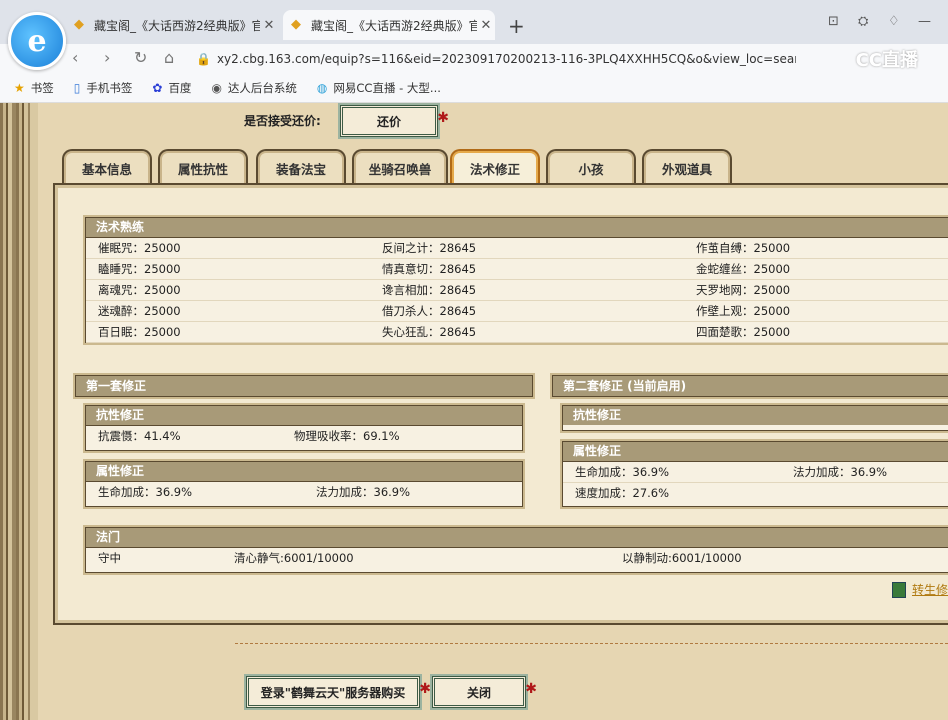 Image resolution: width=948 pixels, height=720 pixels. I want to click on spell-value: 离魂咒：25000, so click(139, 290).